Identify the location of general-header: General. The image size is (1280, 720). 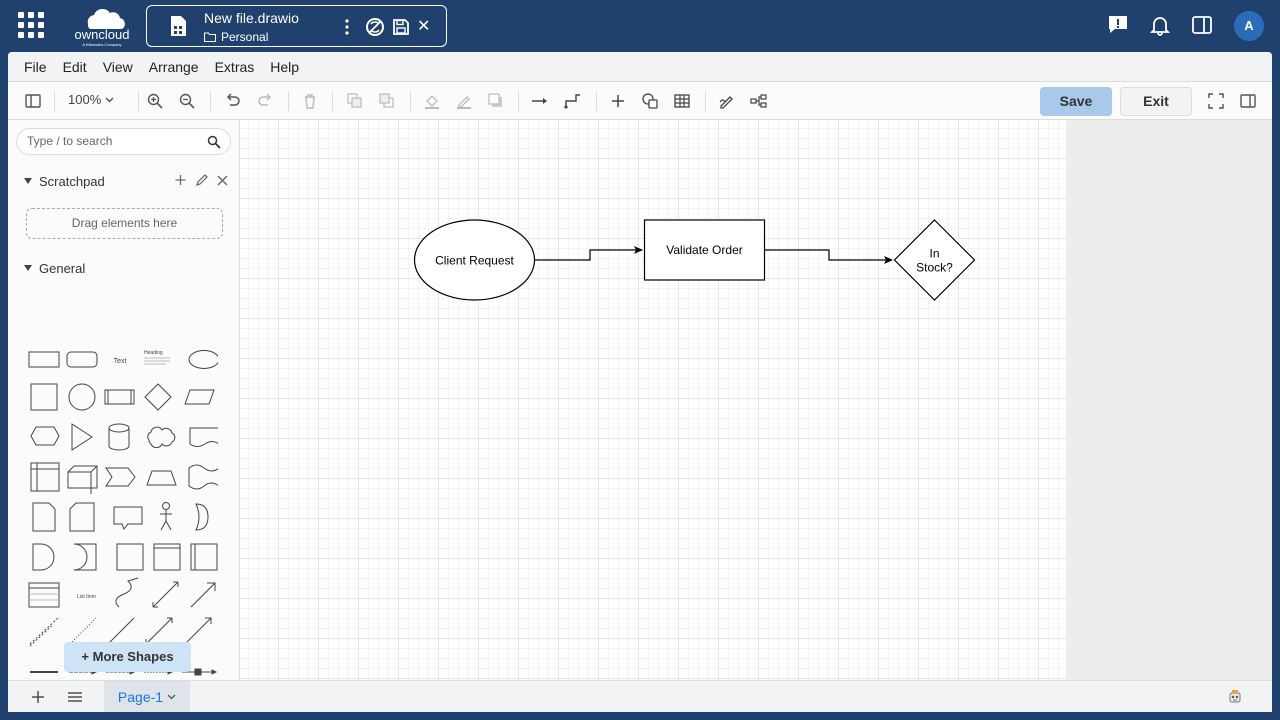
(126, 268).